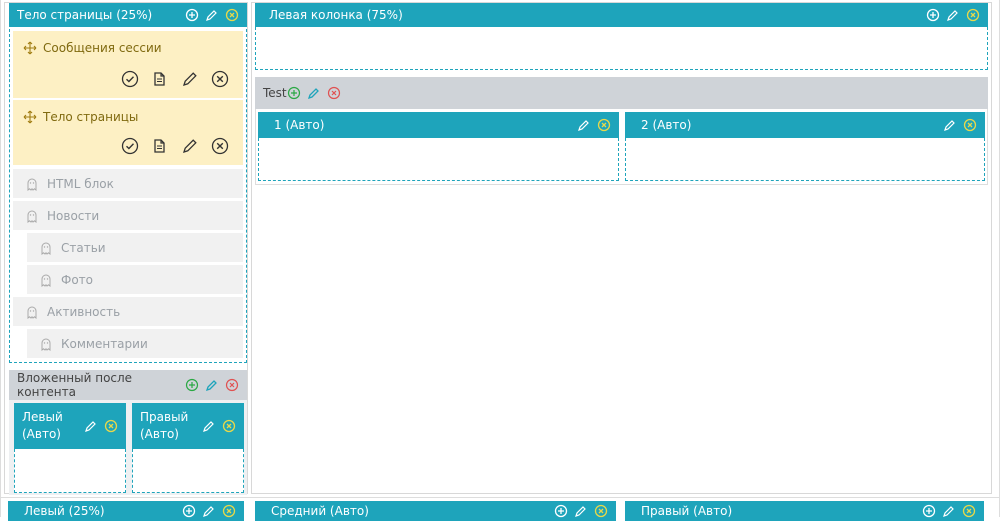  What do you see at coordinates (42, 425) in the screenshot?
I see `nested-col-title: Левый (Авто)` at bounding box center [42, 425].